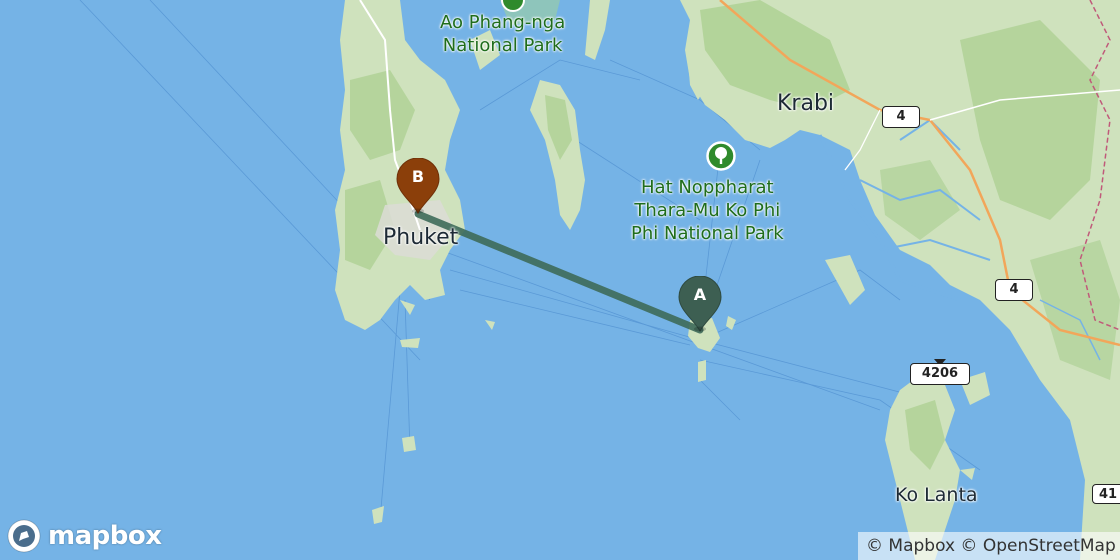 The height and width of the screenshot is (560, 1120). I want to click on mapbox-logo: mapbox, so click(84, 536).